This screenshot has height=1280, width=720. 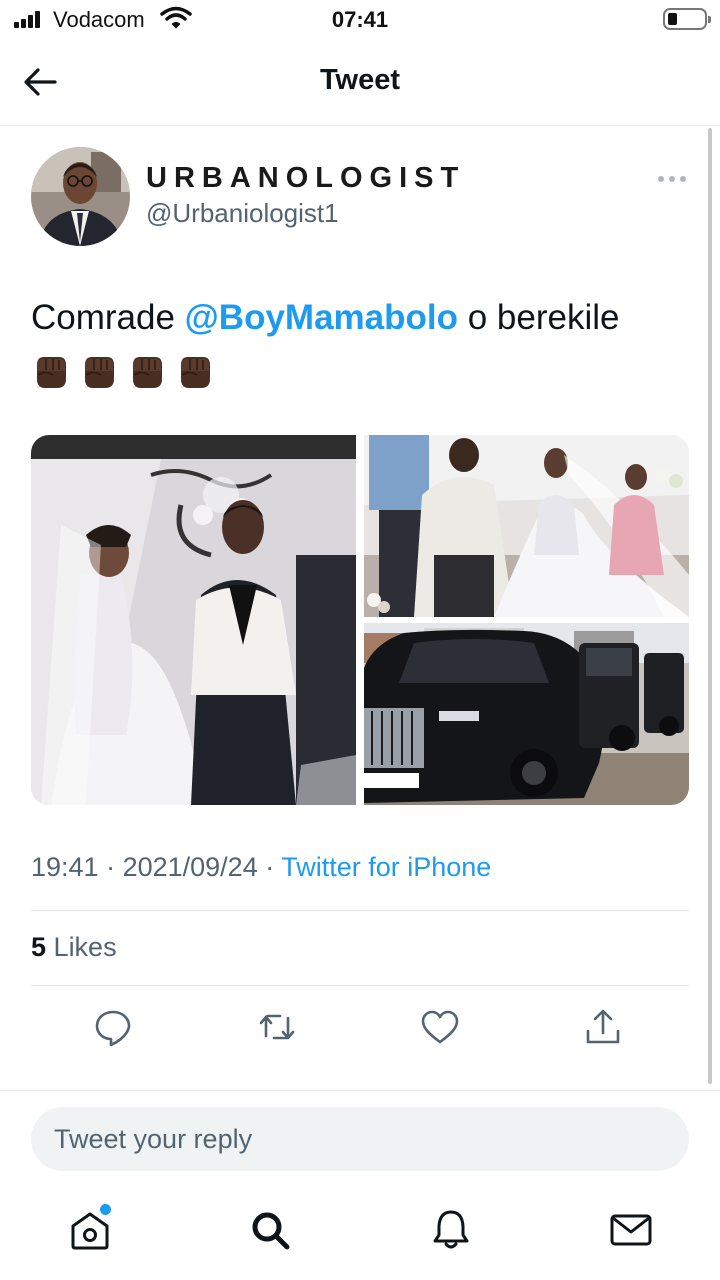 I want to click on more-dots-icon, so click(x=661, y=179).